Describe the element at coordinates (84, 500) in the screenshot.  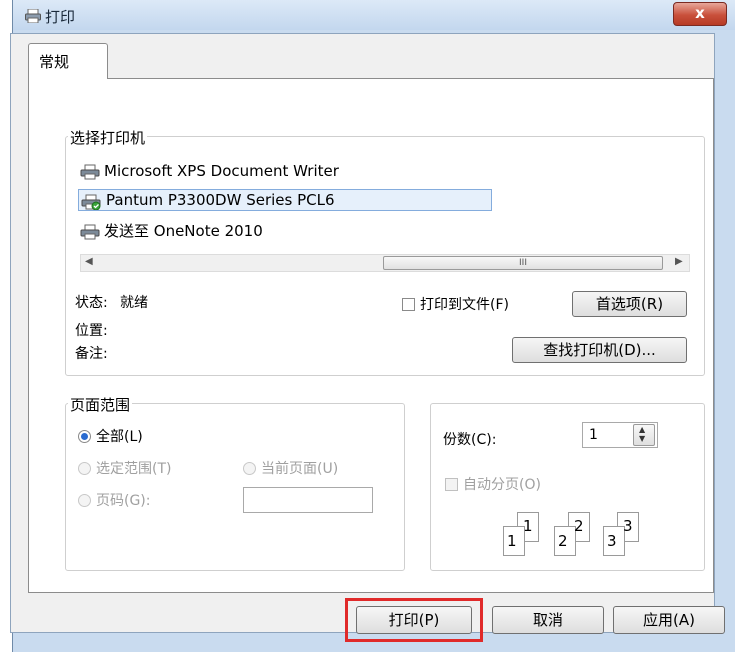
I see `page-numbers-radio` at that location.